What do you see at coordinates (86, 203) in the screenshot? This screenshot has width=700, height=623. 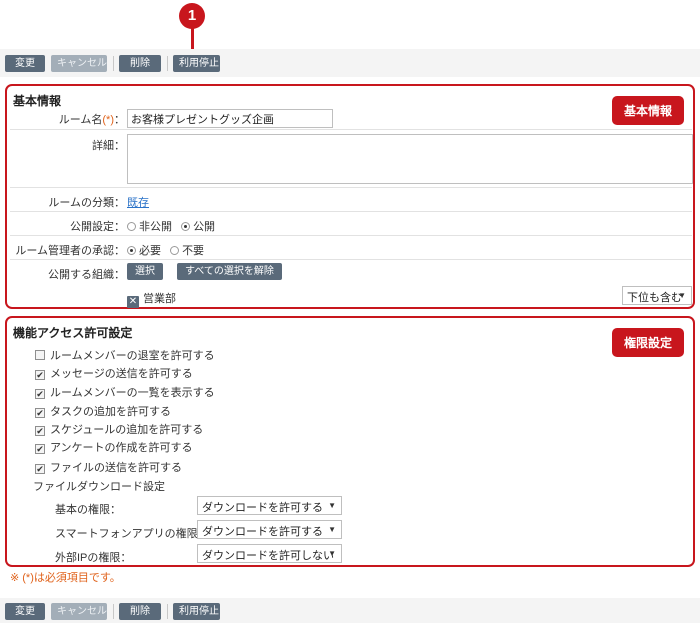 I see `category-label: ルームの分類：` at bounding box center [86, 203].